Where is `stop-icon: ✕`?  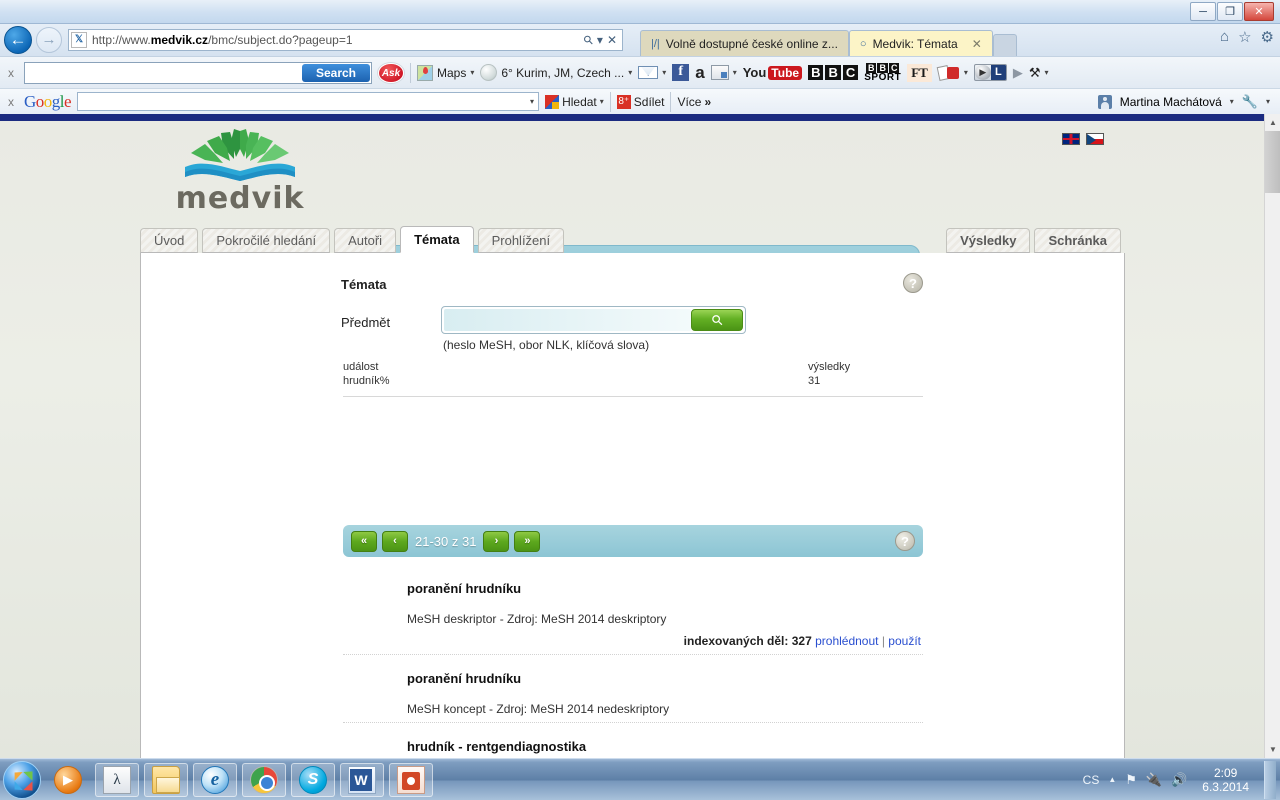
stop-icon: ✕ is located at coordinates (612, 40).